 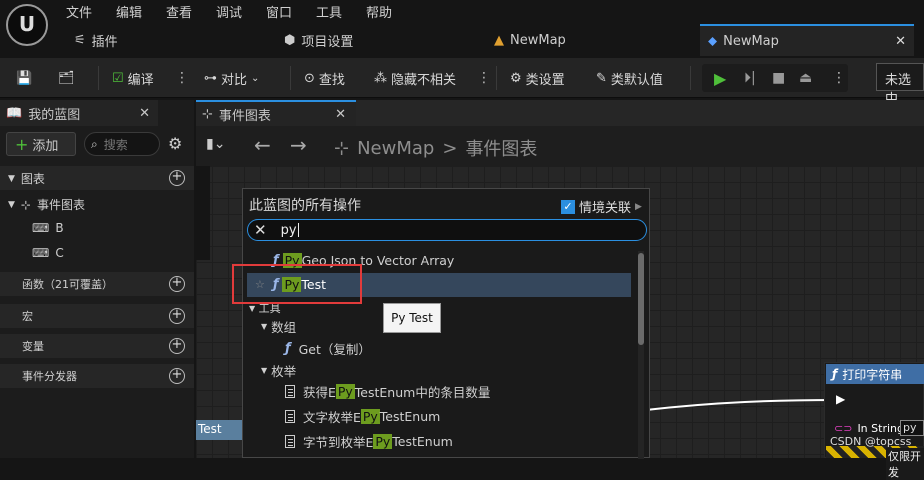 I want to click on var-item-c: ⌨ C, so click(x=48, y=253).